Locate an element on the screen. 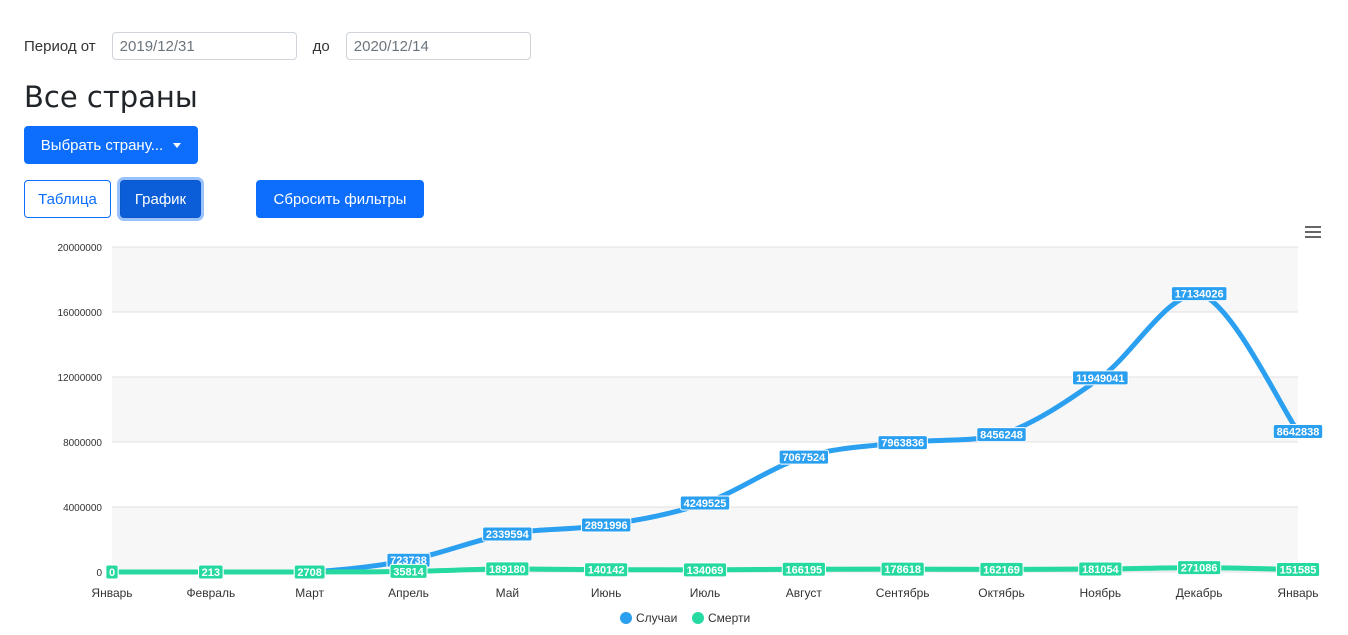 This screenshot has width=1348, height=635. data-label-cases: 8642838 is located at coordinates (1298, 432).